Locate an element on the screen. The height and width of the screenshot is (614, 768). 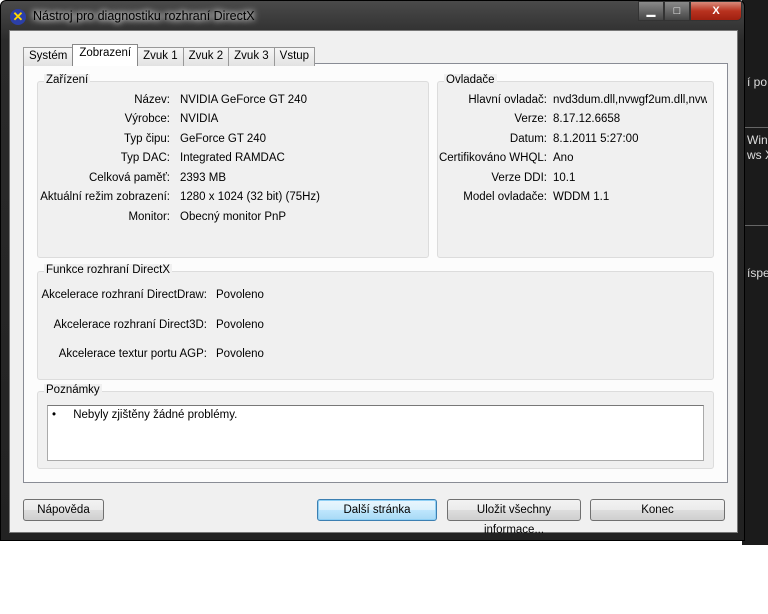
device-label: Typ DAC: is located at coordinates (145, 158).